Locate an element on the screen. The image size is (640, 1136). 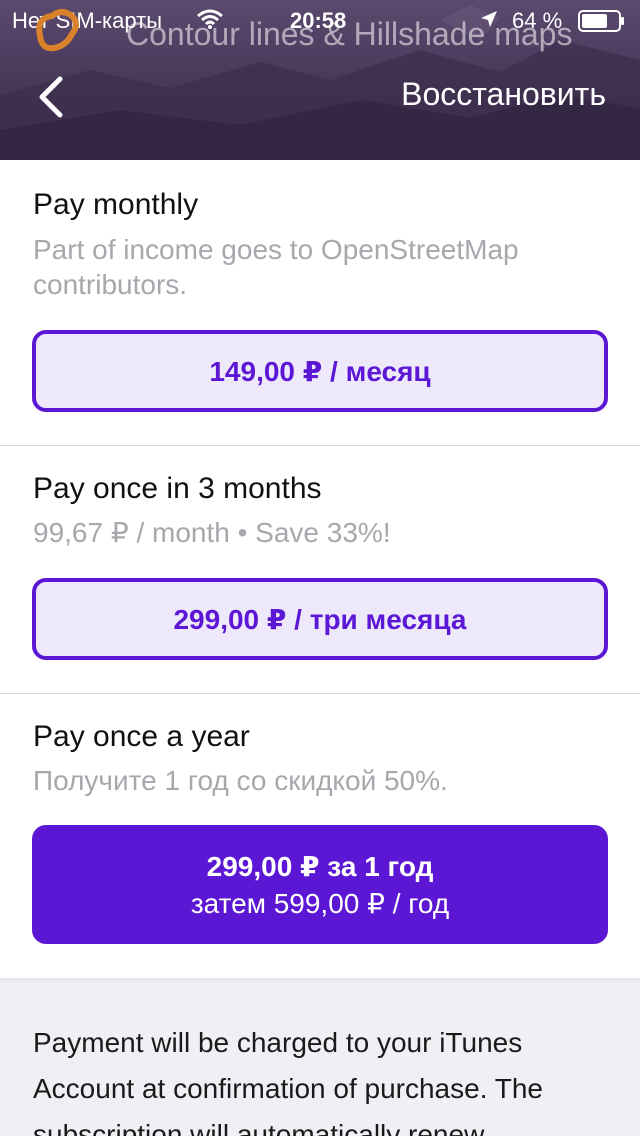
restore-purchases-button: Восстановить is located at coordinates (503, 94).